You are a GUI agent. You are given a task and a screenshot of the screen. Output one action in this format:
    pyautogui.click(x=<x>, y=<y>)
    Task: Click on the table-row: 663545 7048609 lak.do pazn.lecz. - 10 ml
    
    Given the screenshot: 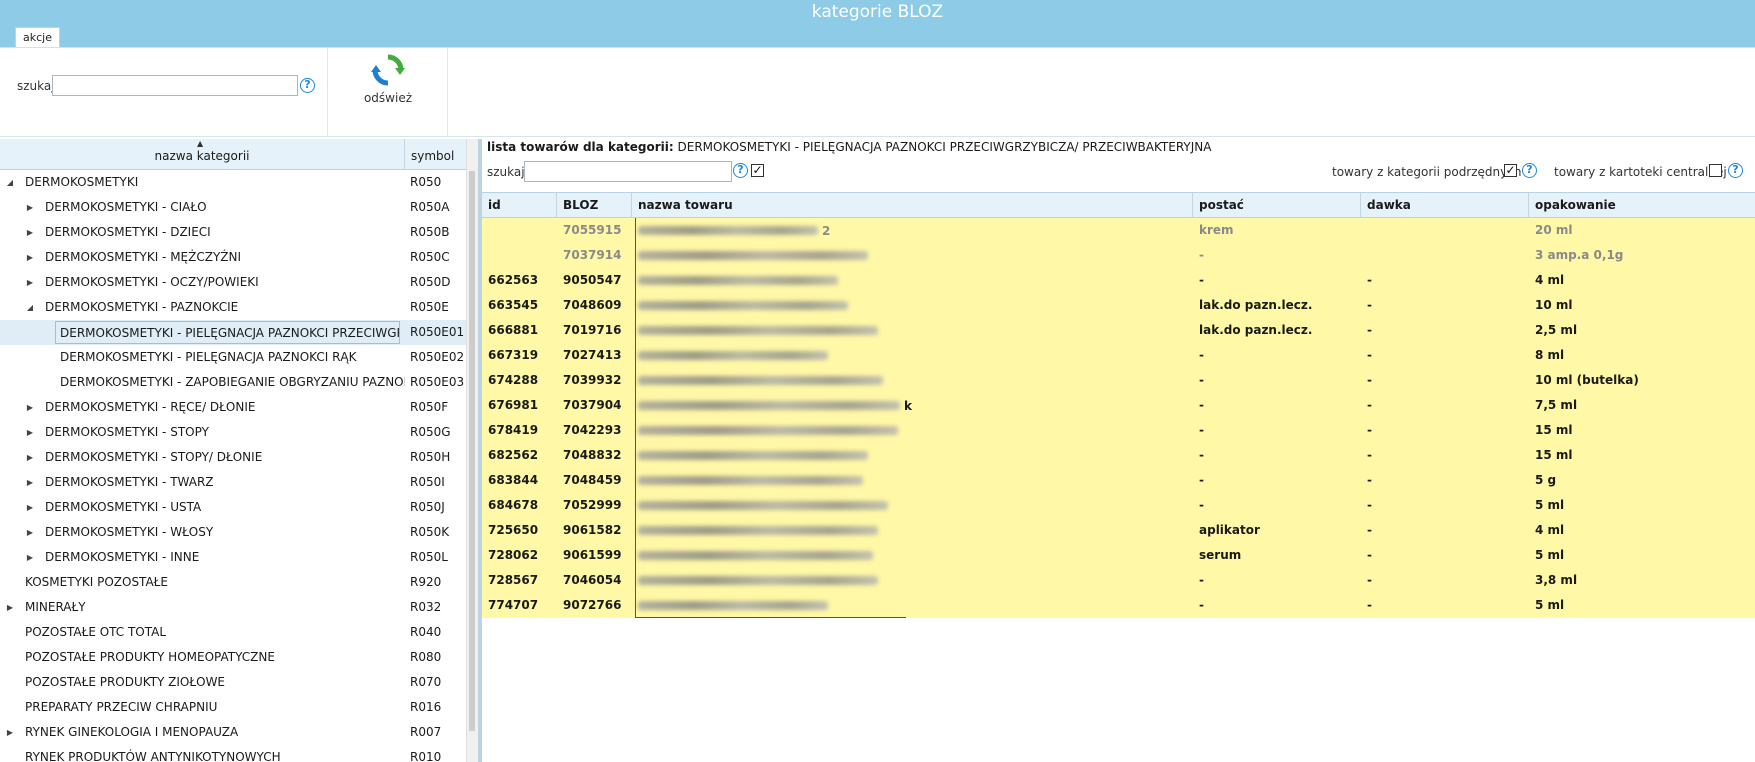 What is the action you would take?
    pyautogui.click(x=1118, y=305)
    